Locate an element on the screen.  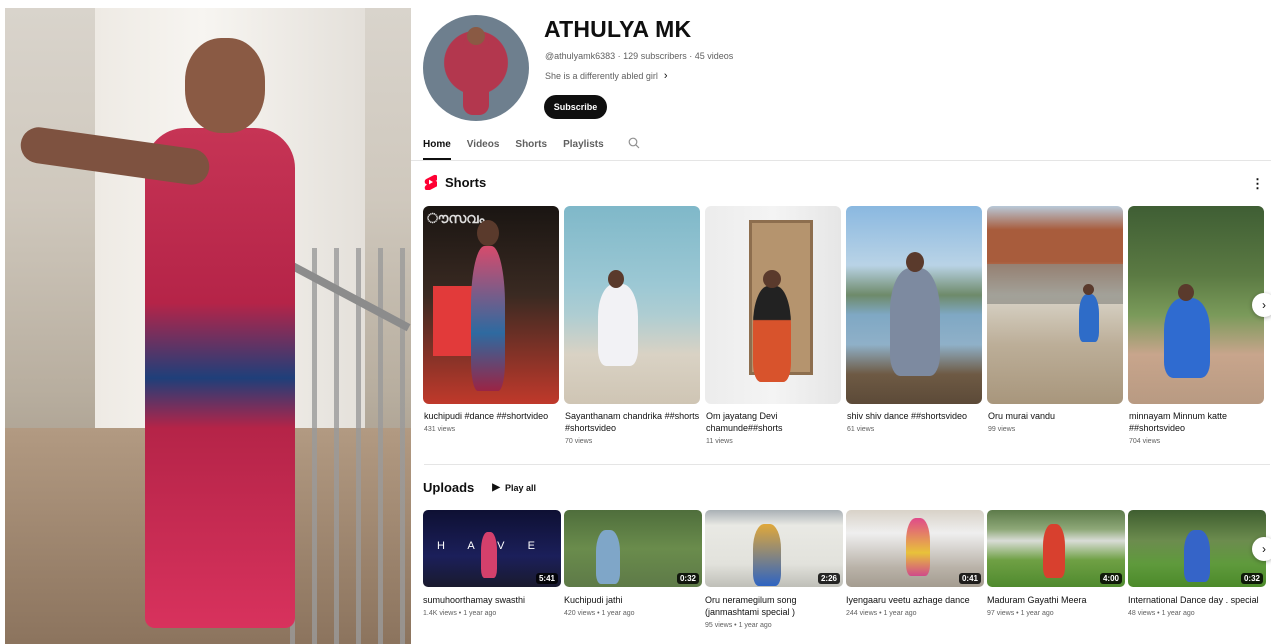
short-title: Om jayatang Devi chamunde##shorts is located at coordinates (773, 422).